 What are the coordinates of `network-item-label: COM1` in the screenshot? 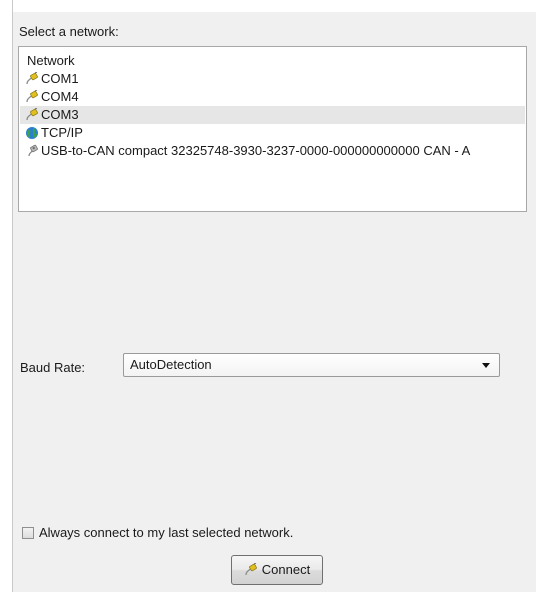 It's located at (60, 78).